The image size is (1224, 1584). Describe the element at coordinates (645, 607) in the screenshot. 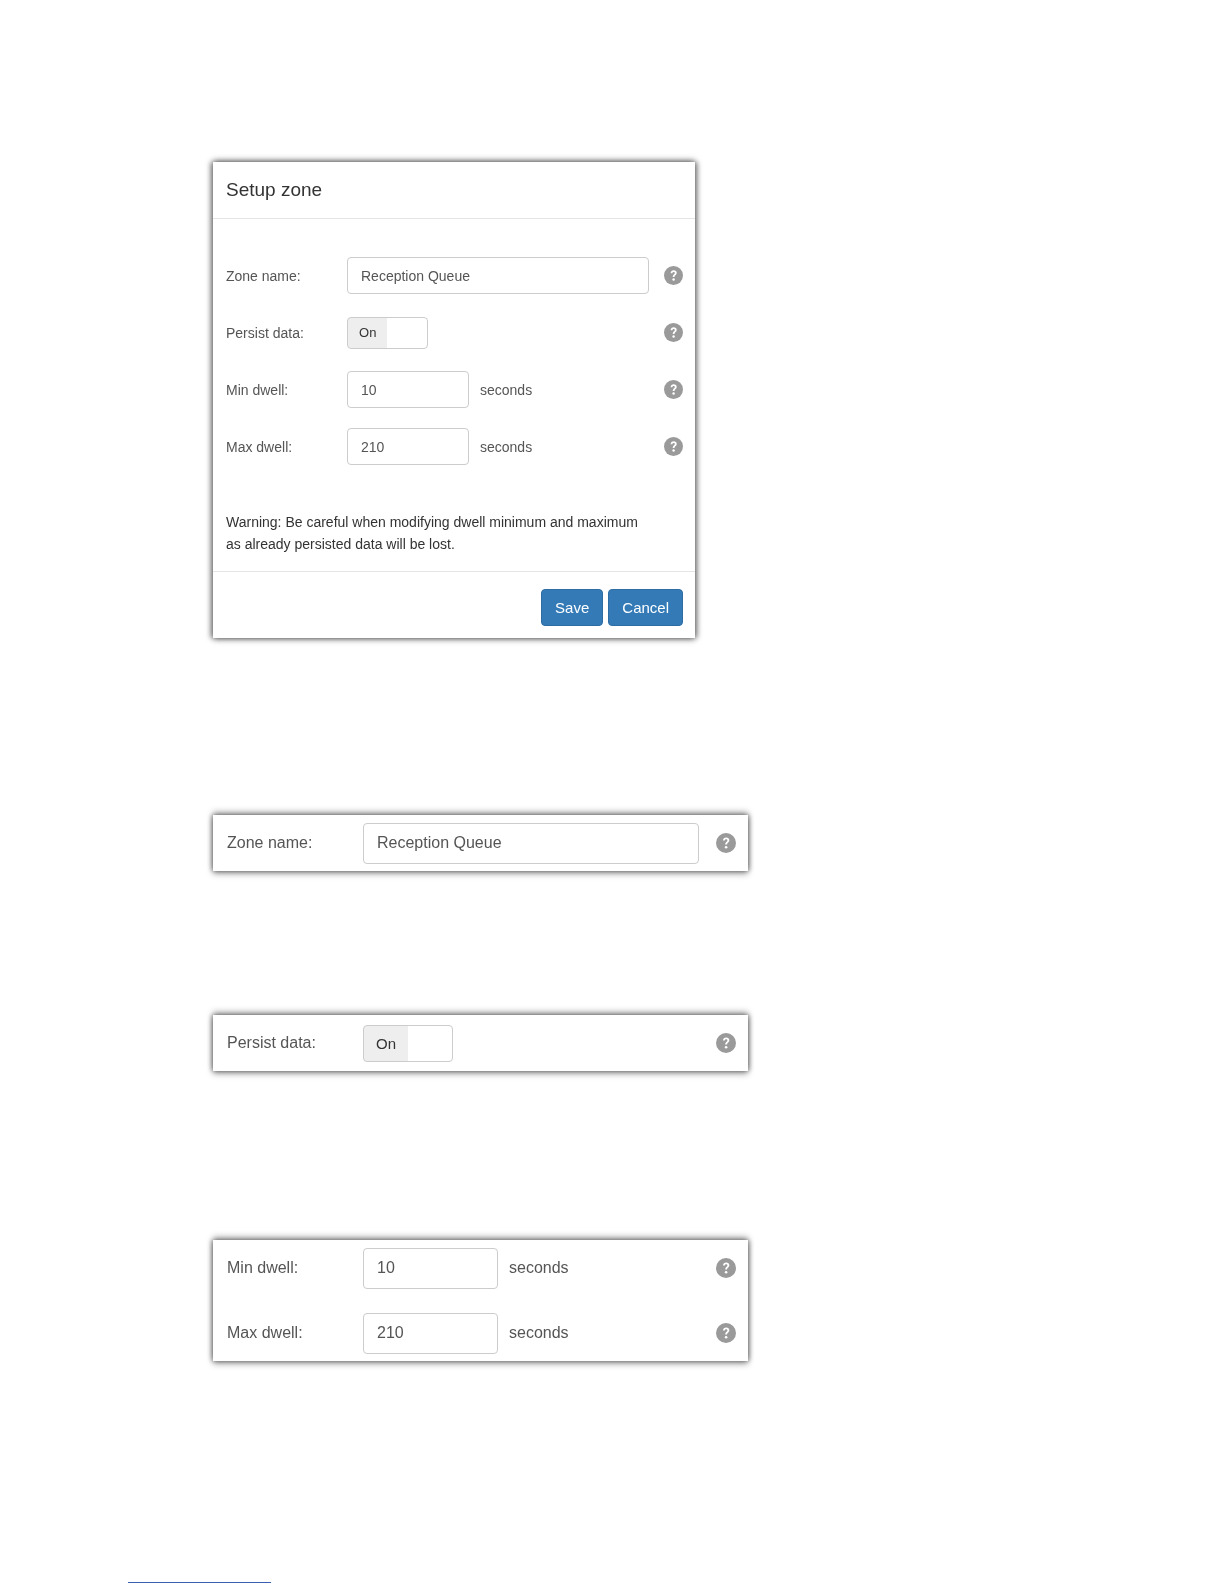

I see `cancel-button: Cancel` at that location.